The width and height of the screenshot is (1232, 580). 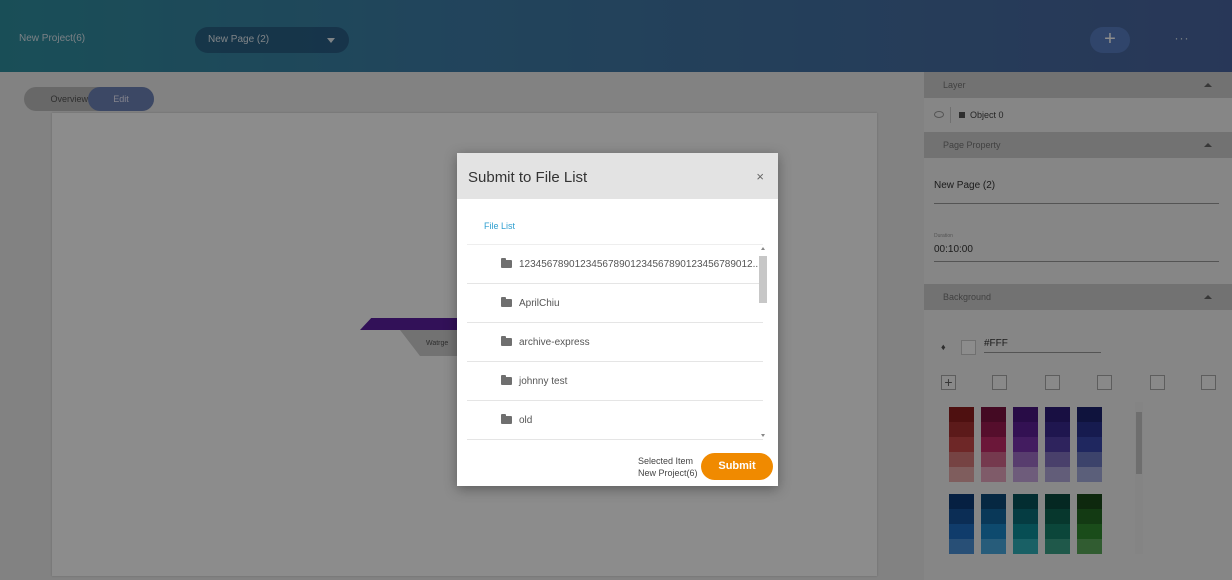 What do you see at coordinates (526, 420) in the screenshot?
I see `folder-name: old` at bounding box center [526, 420].